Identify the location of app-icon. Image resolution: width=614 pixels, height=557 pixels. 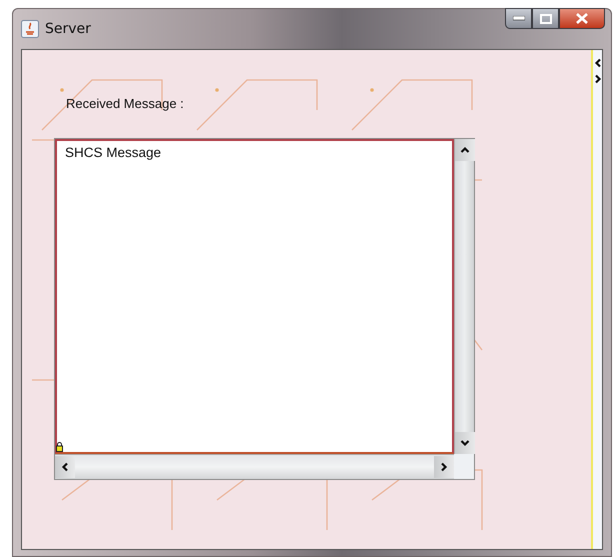
(30, 29).